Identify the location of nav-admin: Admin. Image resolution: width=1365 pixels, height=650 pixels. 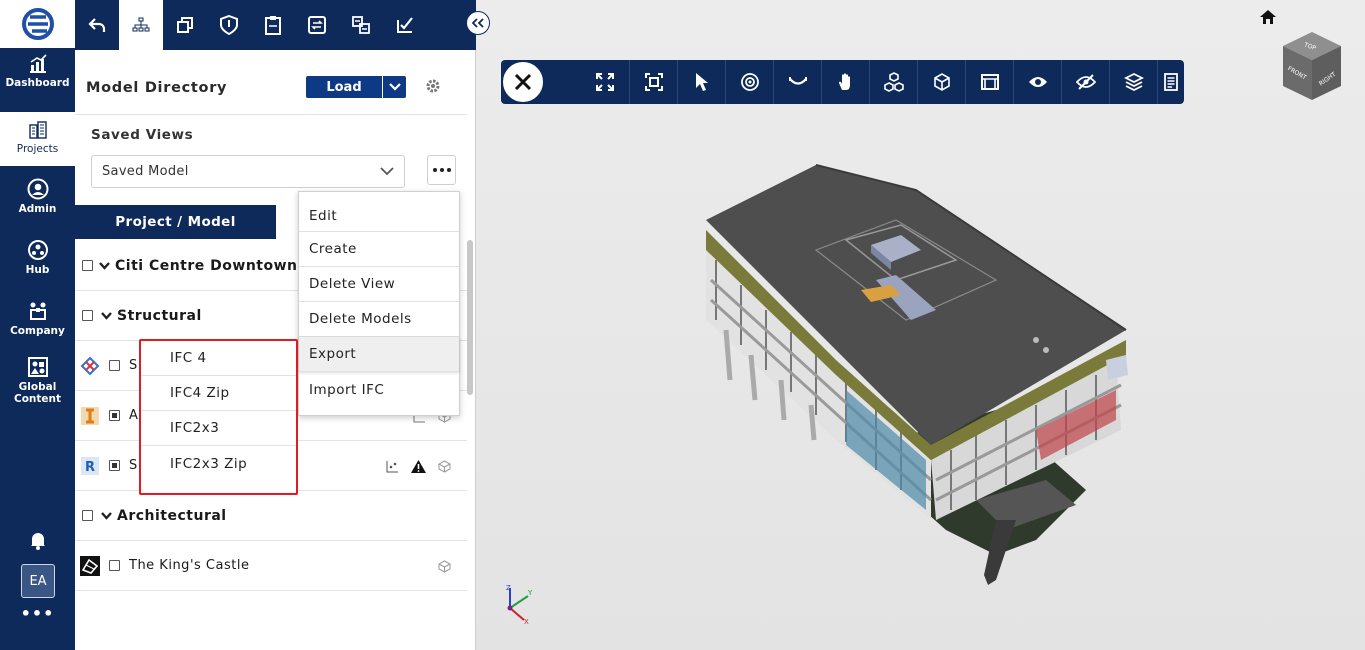
(37, 207).